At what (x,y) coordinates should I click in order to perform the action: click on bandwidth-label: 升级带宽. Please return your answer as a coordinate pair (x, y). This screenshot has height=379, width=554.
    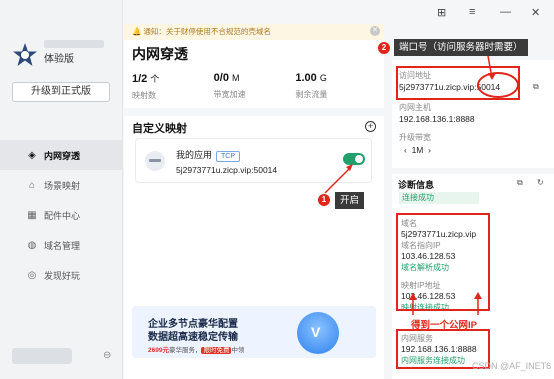
    Looking at the image, I should click on (415, 137).